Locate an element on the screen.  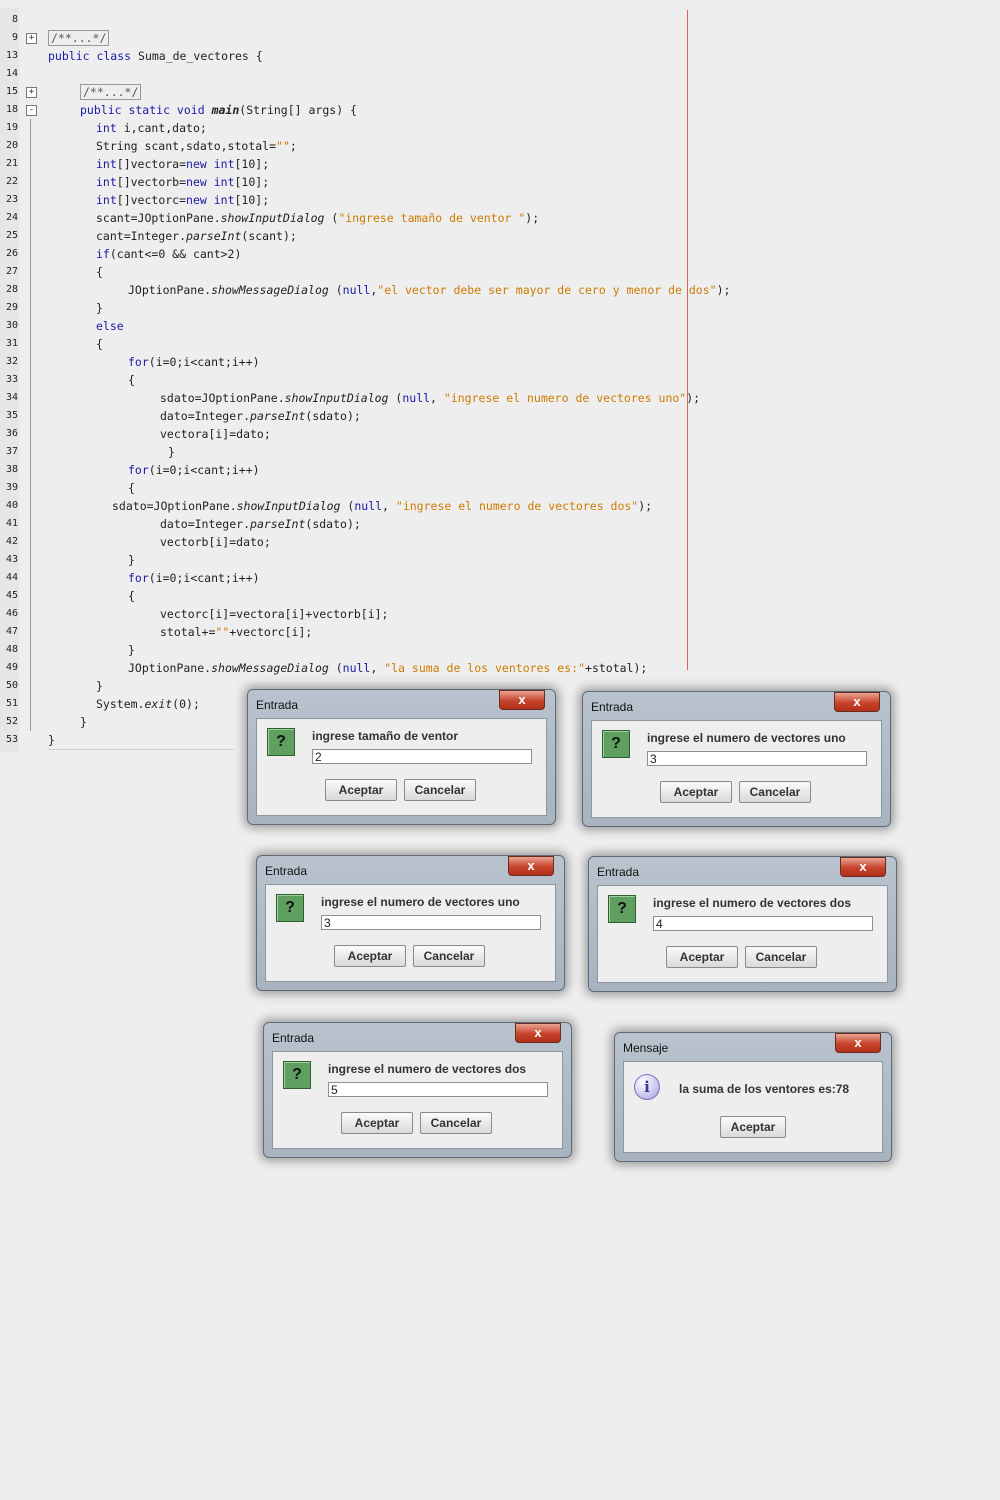
code-line: 20 String scant,sdato,stotal=""; is located at coordinates (450, 146).